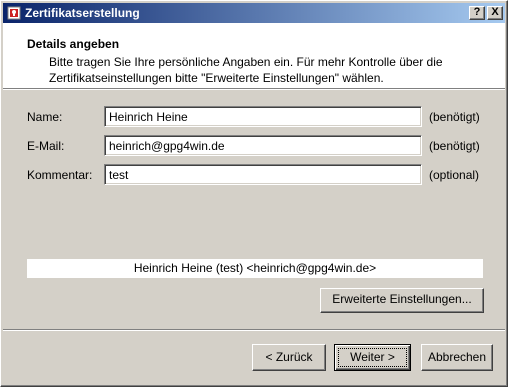  I want to click on comment-label: Kommentar:, so click(60, 175).